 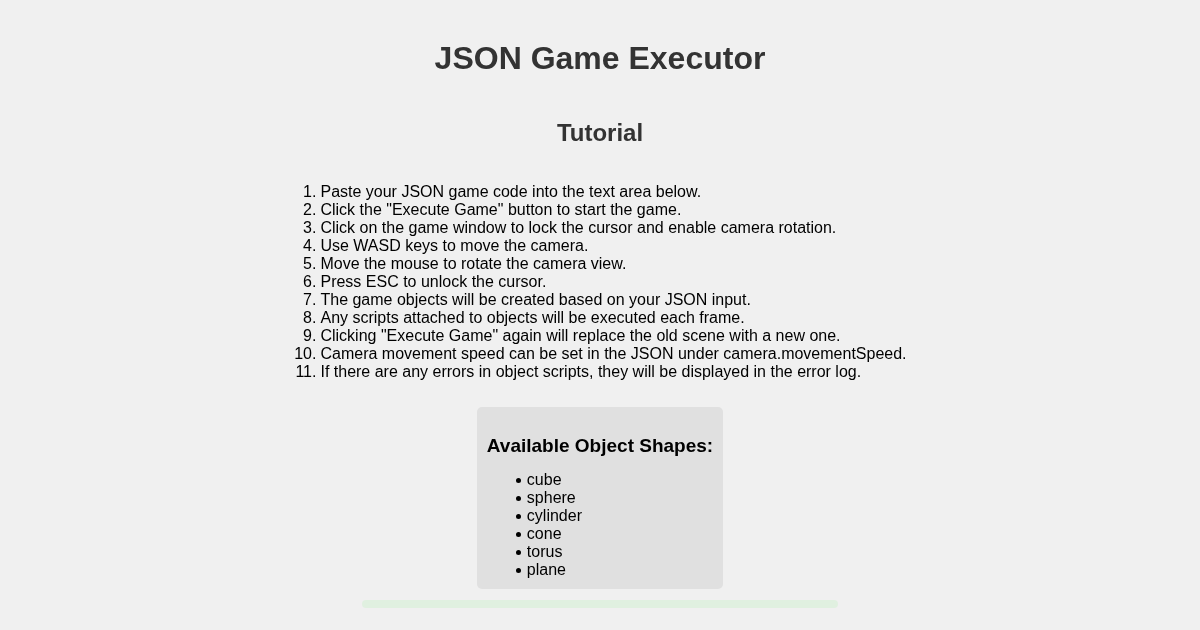 I want to click on step-number: 6., so click(x=309, y=282).